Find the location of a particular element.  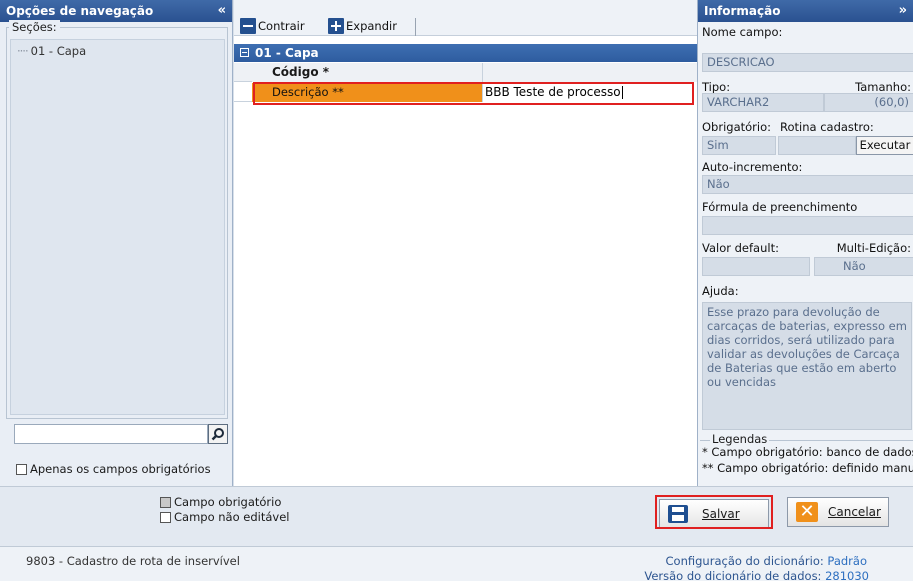

only-required-toggle: Apenas os campos obrigatórios is located at coordinates (113, 469).